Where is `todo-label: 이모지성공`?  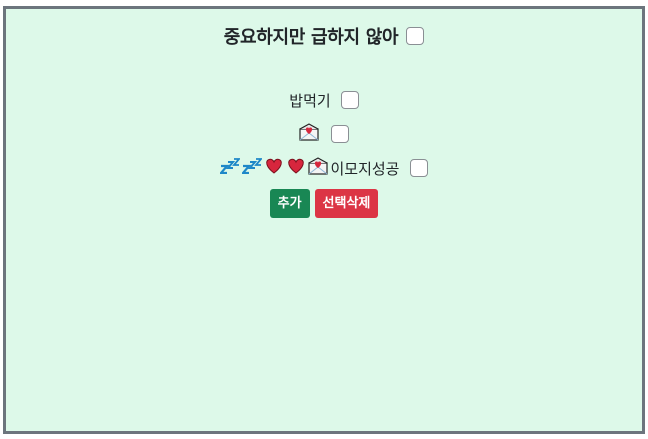
todo-label: 이모지성공 is located at coordinates (365, 168).